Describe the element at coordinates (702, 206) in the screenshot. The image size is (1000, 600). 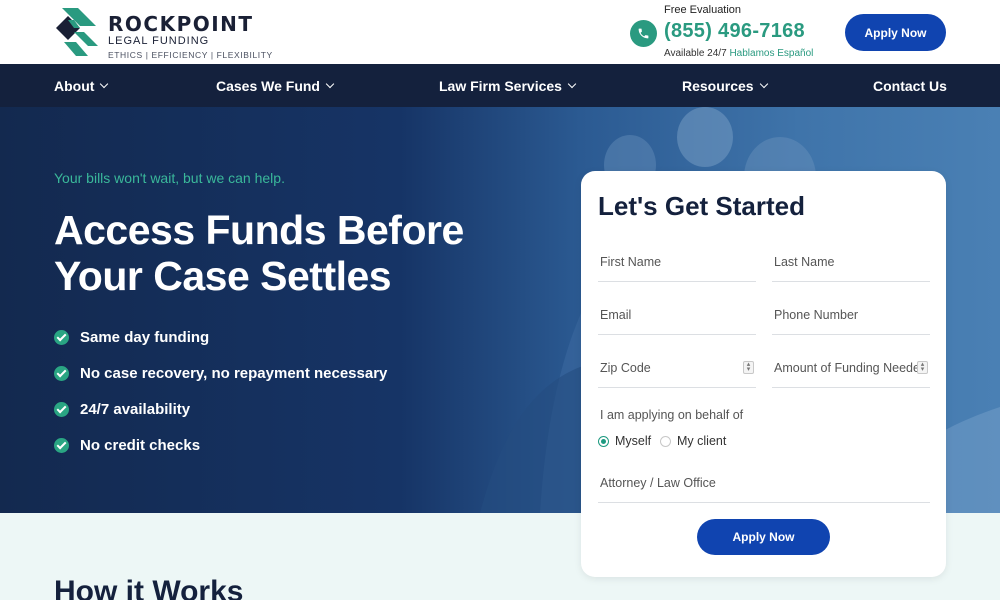
I see `form-title: Let's Get Started` at that location.